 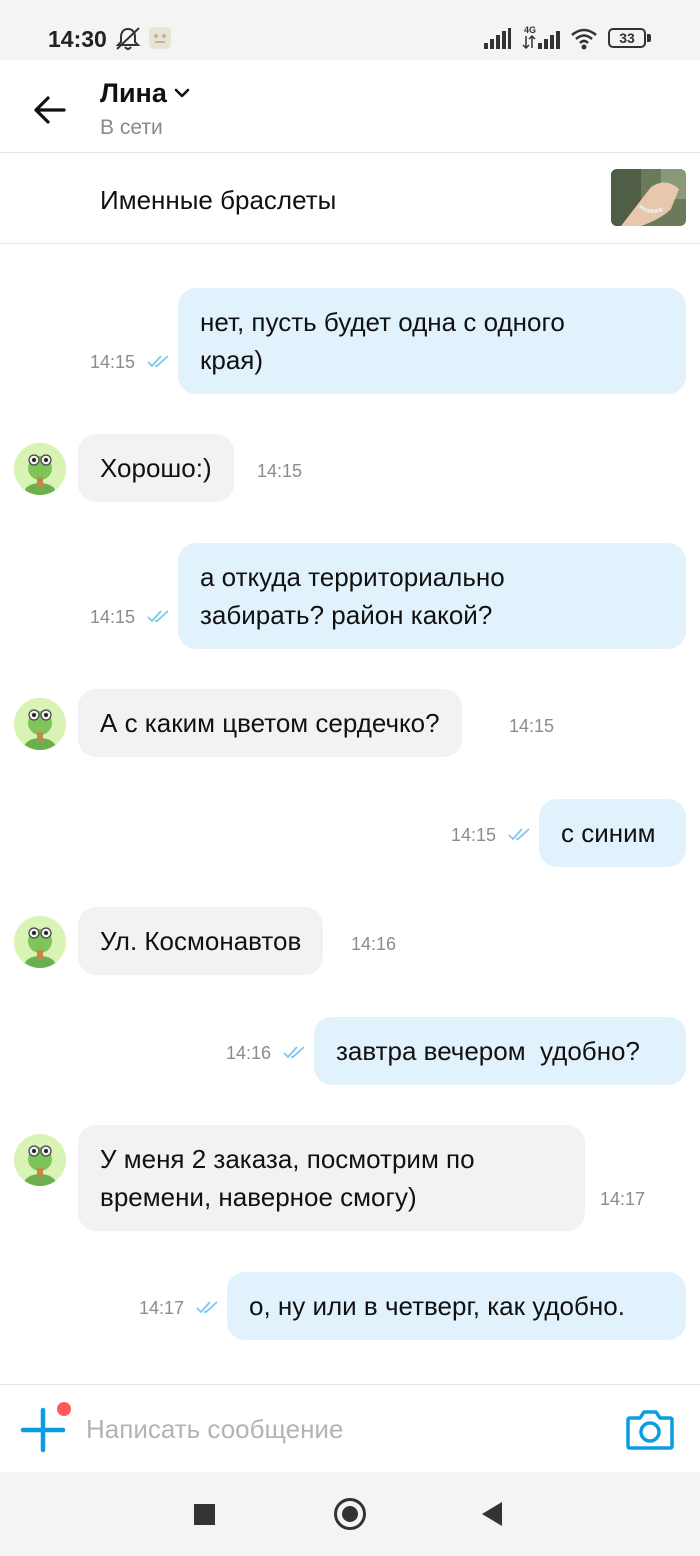 I want to click on battery-icon: 33, so click(x=627, y=38).